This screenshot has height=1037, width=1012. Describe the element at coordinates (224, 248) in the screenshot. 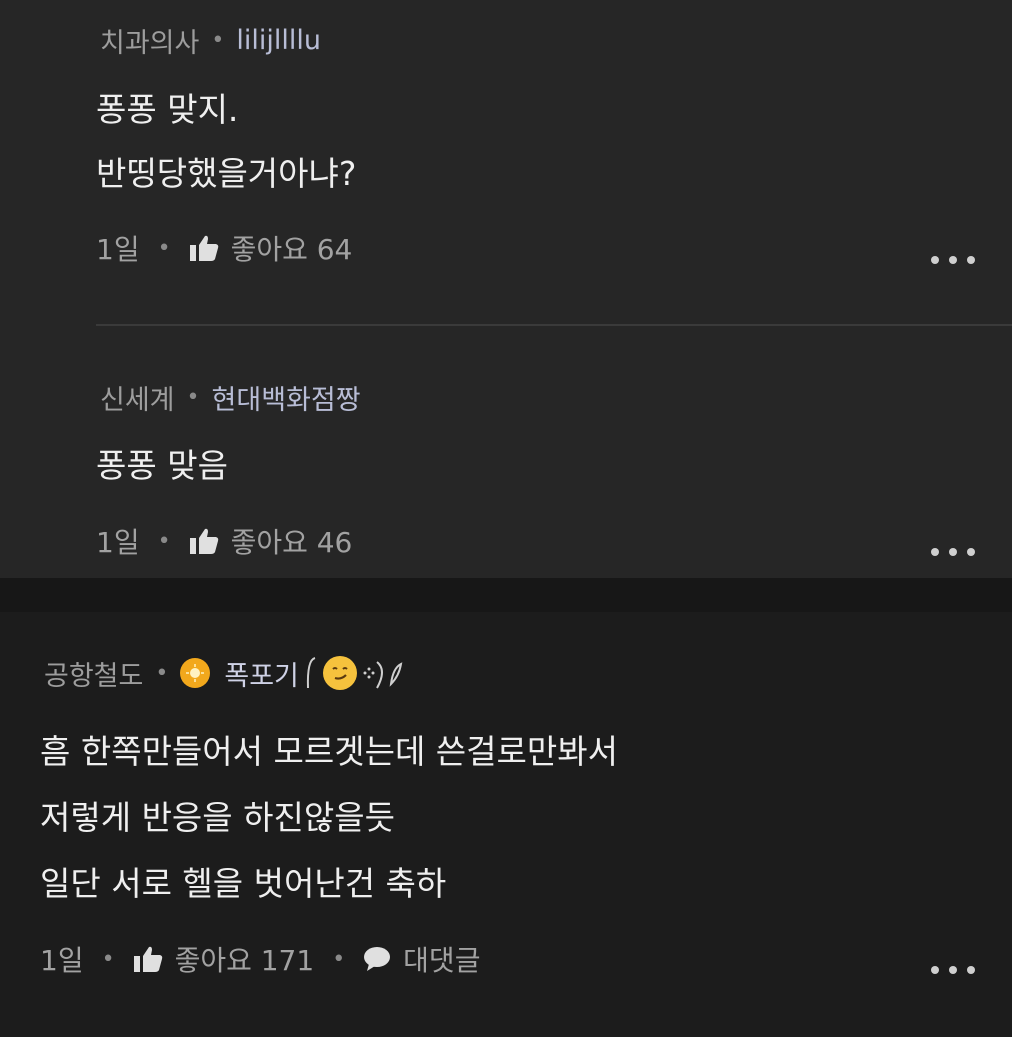

I see `comment-footer: 1일 • 좋아요 64` at that location.